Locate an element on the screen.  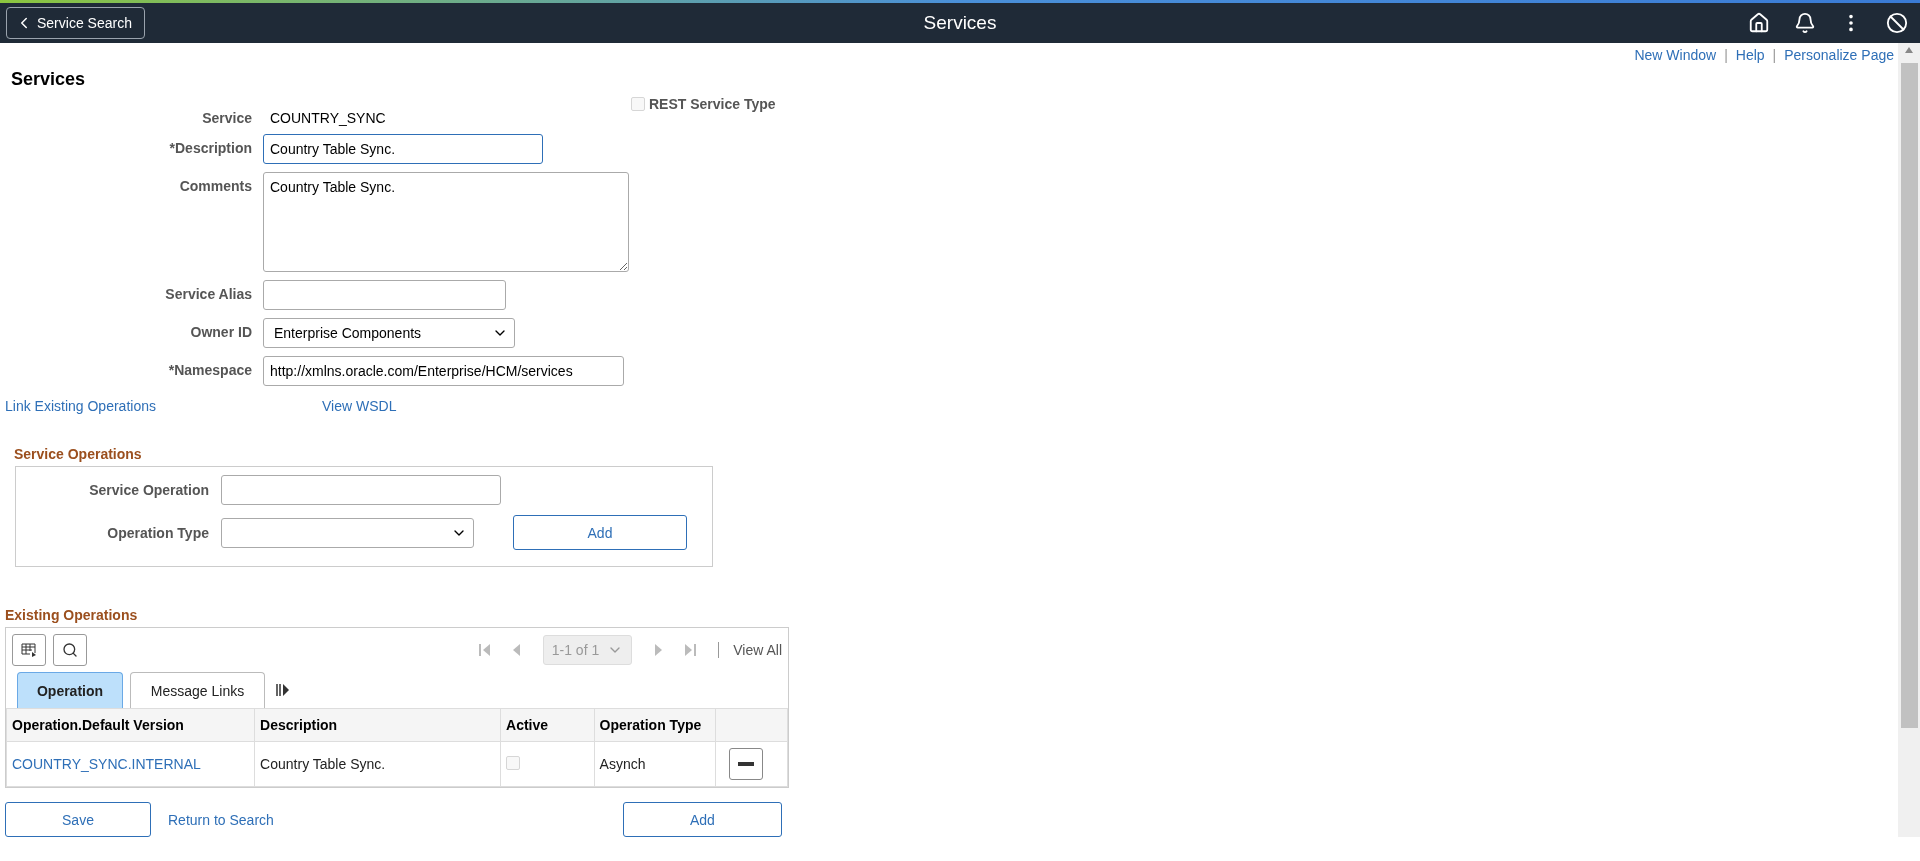
save-button: Save is located at coordinates (78, 819).